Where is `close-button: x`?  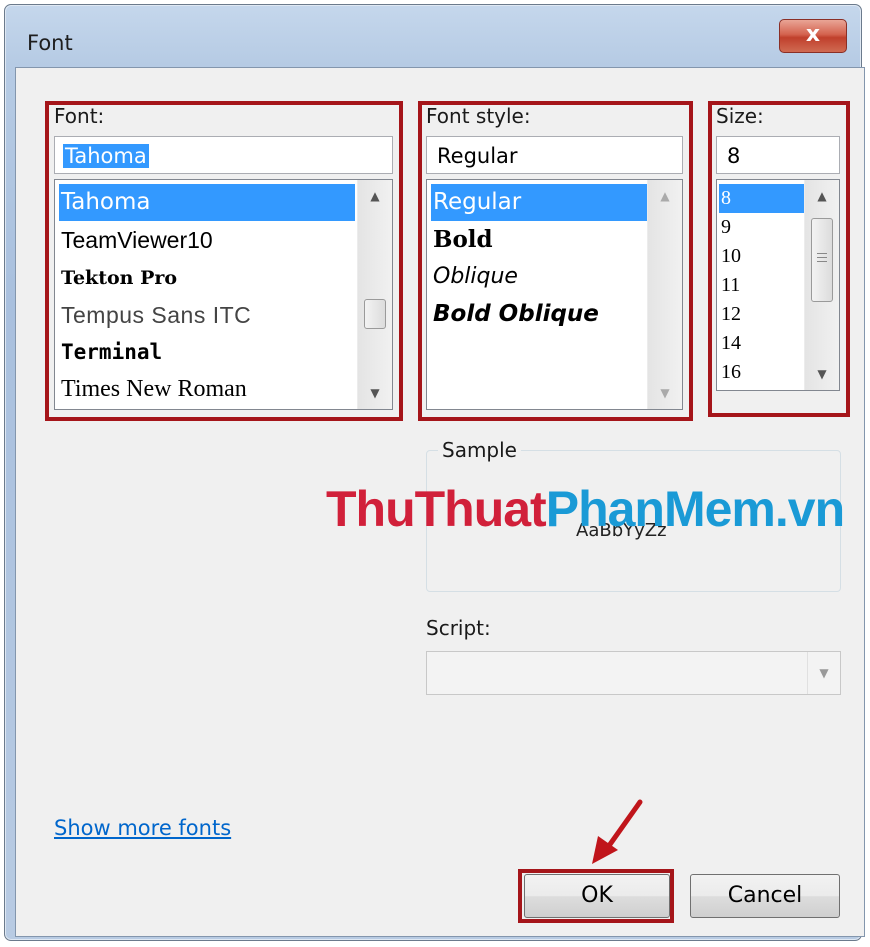 close-button: x is located at coordinates (813, 36).